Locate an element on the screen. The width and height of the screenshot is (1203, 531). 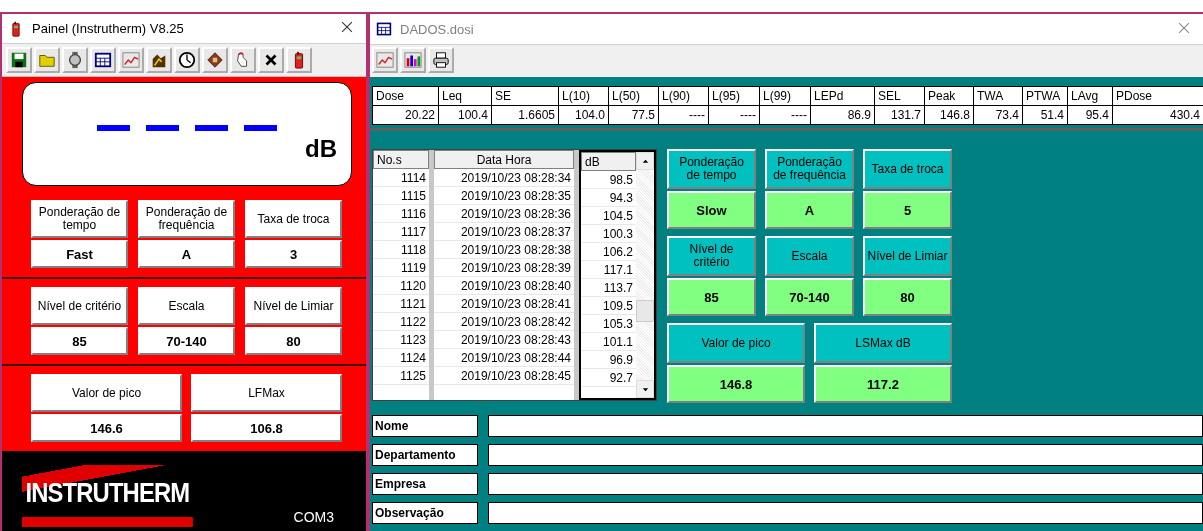
table-cell: 77.5 is located at coordinates (634, 115).